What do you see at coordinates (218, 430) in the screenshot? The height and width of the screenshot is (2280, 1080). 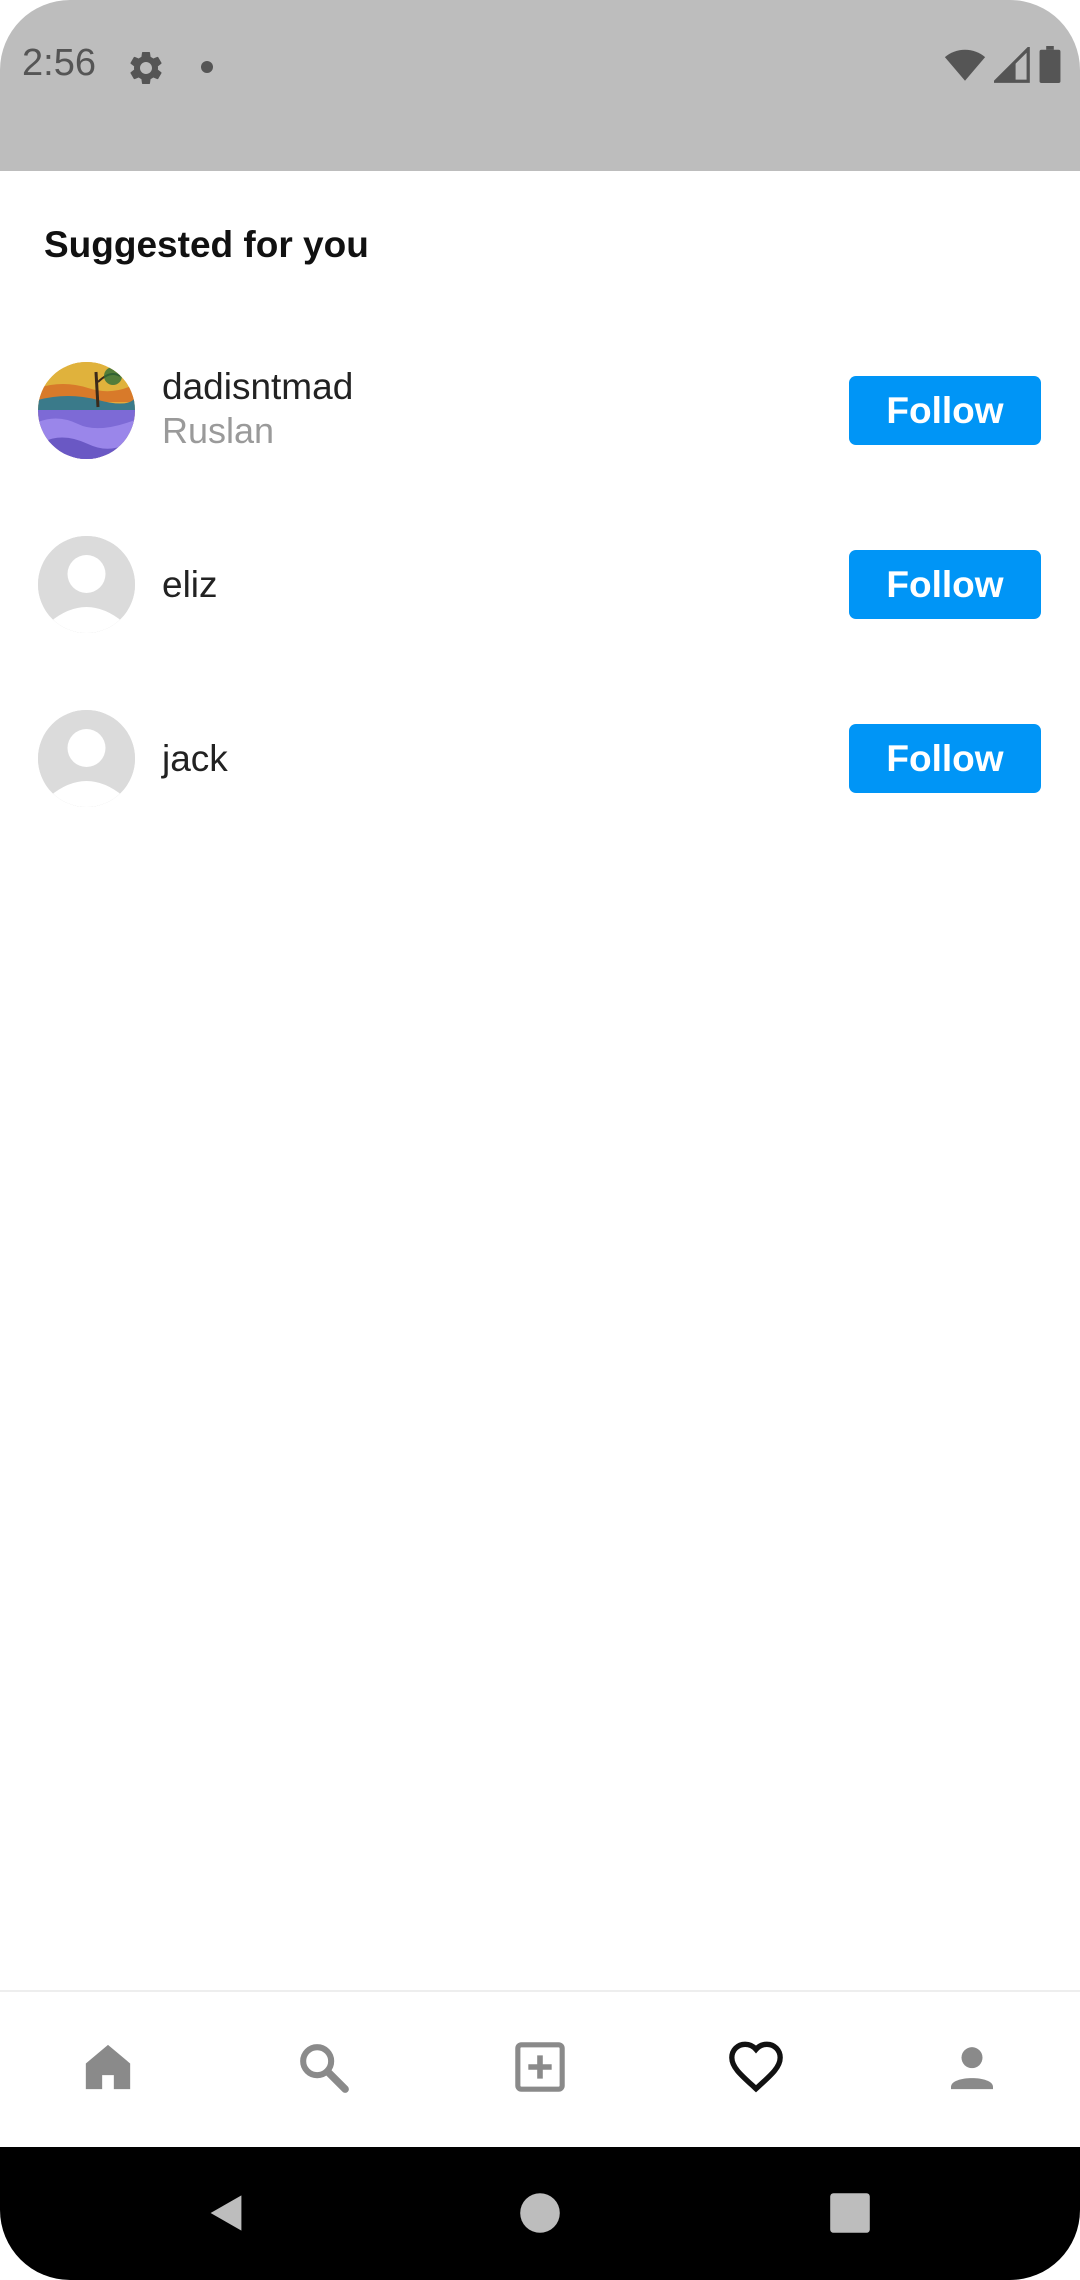 I see `user-fullname: Ruslan` at bounding box center [218, 430].